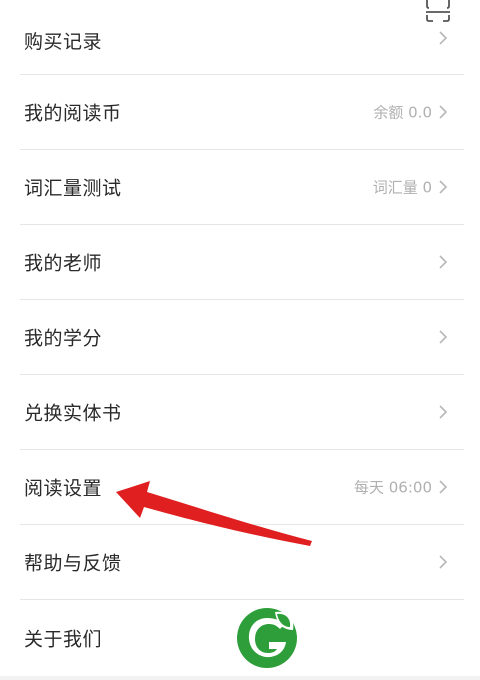 The image size is (480, 680). I want to click on menu-item-label: 词汇量测试, so click(73, 188).